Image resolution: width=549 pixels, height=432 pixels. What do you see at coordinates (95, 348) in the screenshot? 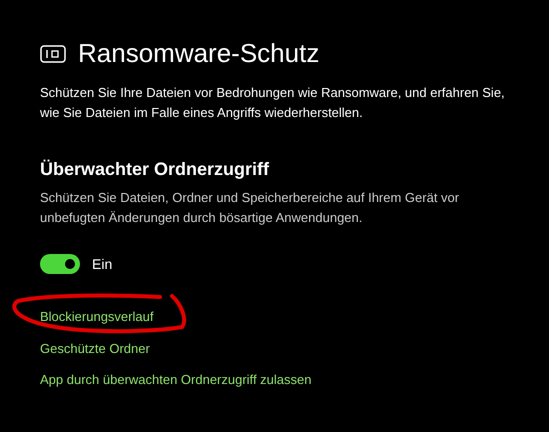
I see `link: Geschützte Ordner` at bounding box center [95, 348].